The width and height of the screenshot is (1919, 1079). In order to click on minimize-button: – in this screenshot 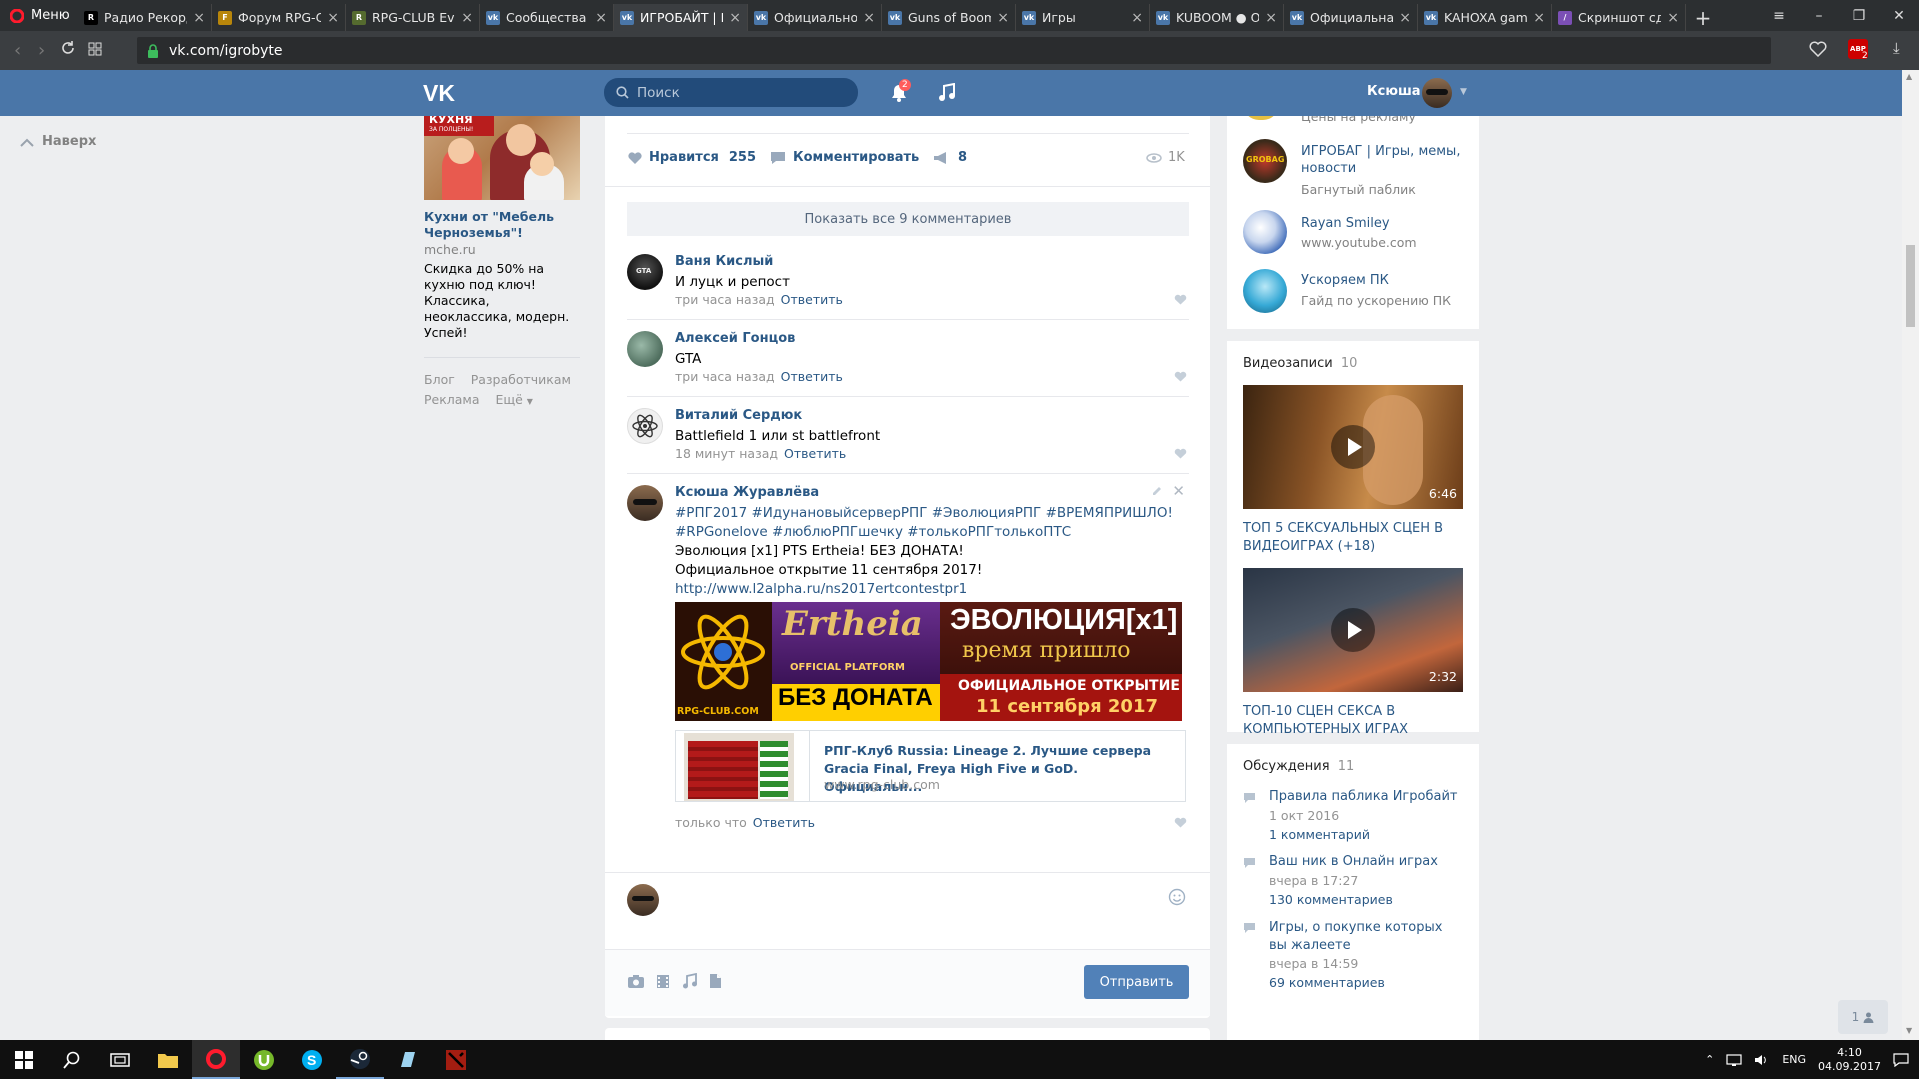, I will do `click(1819, 16)`.